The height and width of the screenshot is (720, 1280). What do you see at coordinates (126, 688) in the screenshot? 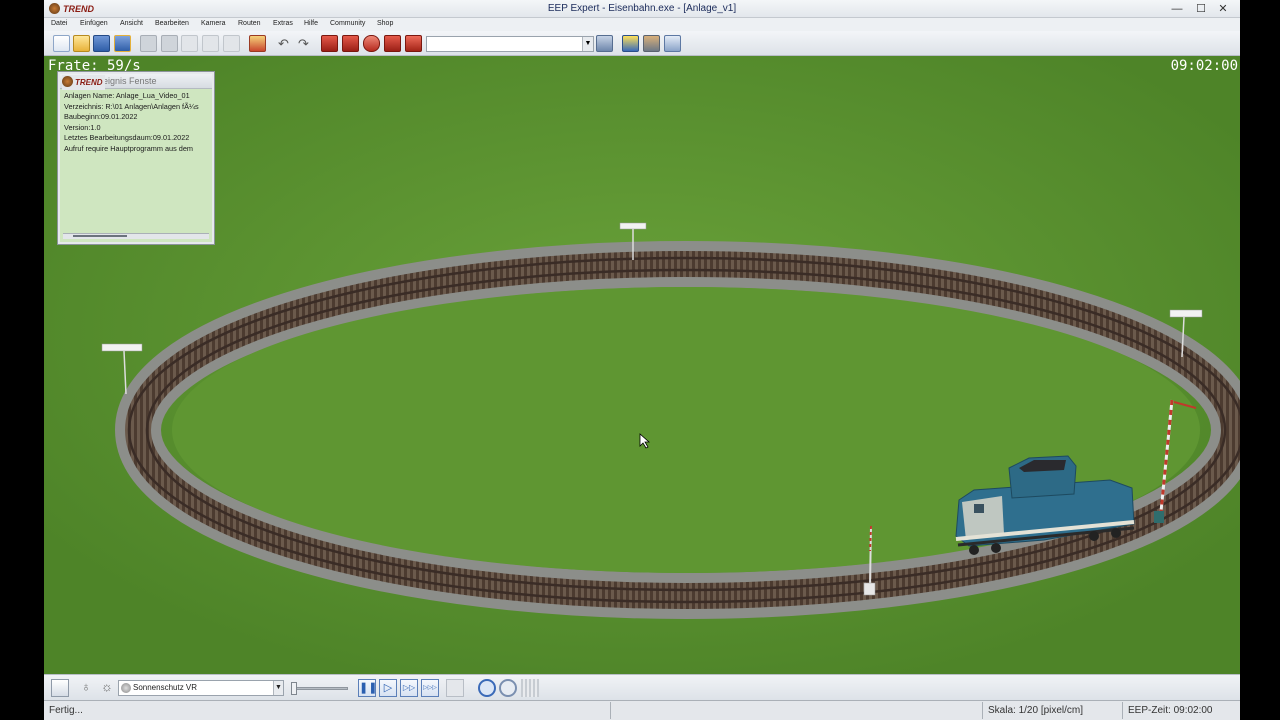
I see `sun-select-icon` at bounding box center [126, 688].